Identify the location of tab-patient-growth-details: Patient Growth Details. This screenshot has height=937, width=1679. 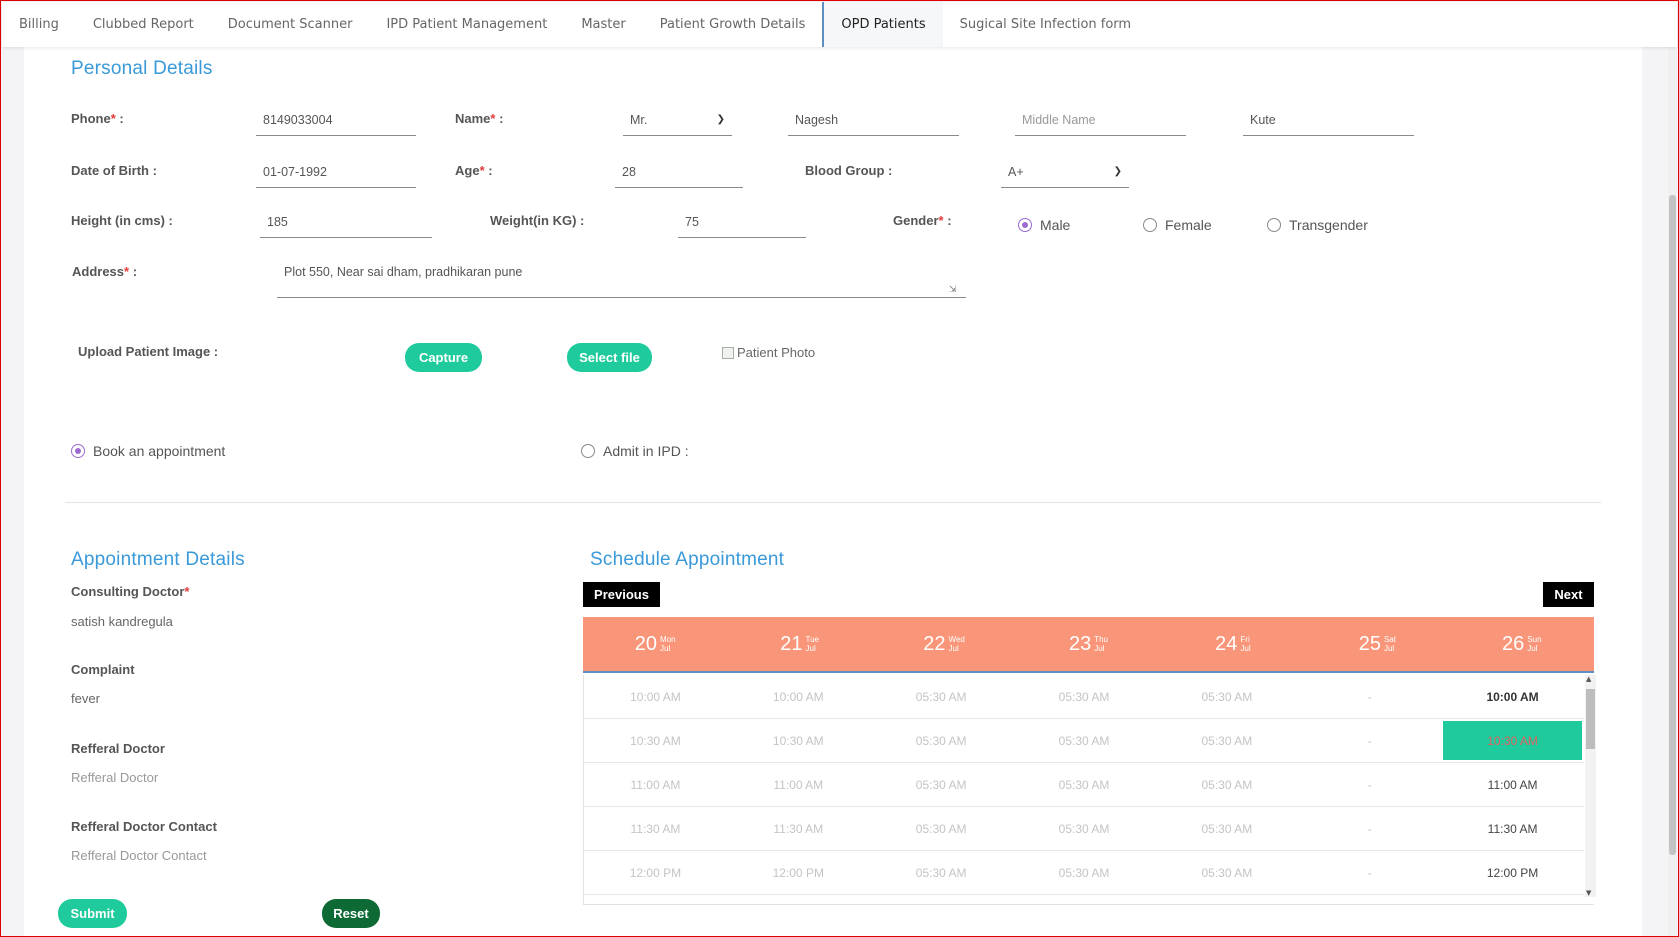
(733, 24).